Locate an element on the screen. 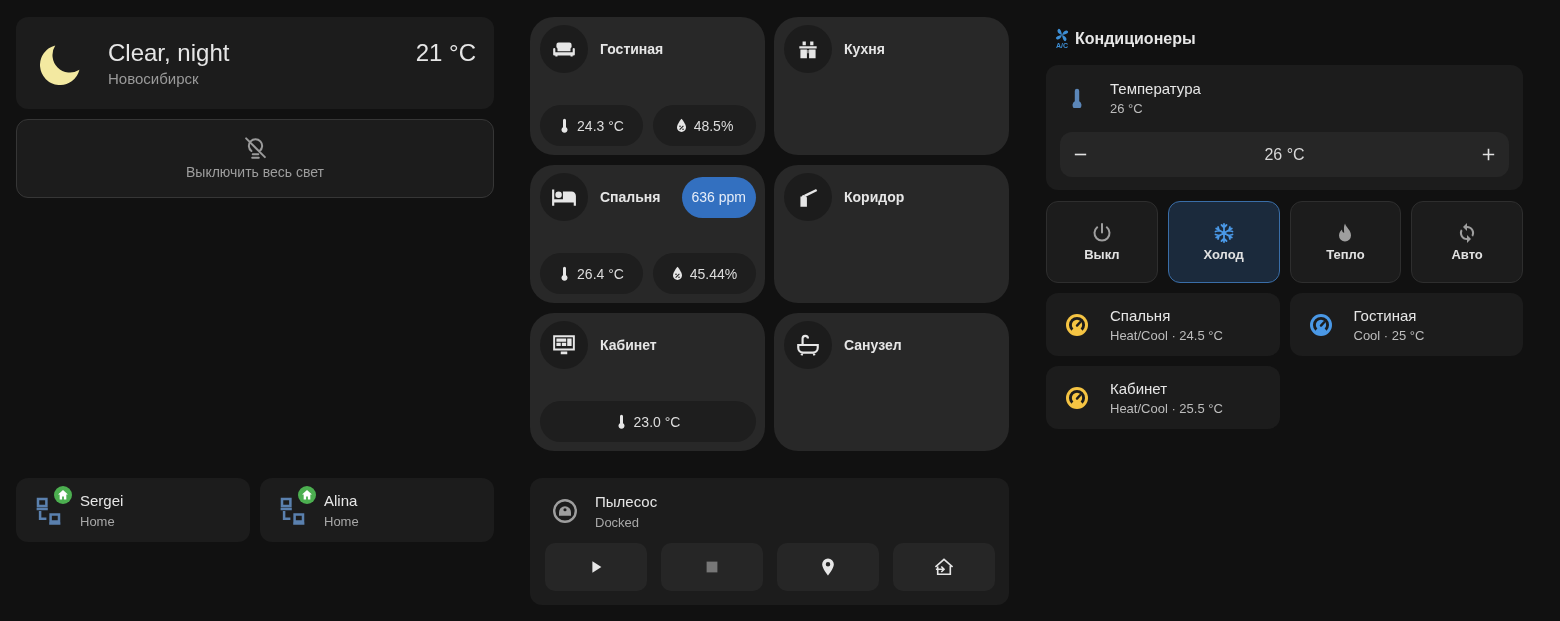  temperature-card: Температура 26 °C 26 °C is located at coordinates (1284, 127).